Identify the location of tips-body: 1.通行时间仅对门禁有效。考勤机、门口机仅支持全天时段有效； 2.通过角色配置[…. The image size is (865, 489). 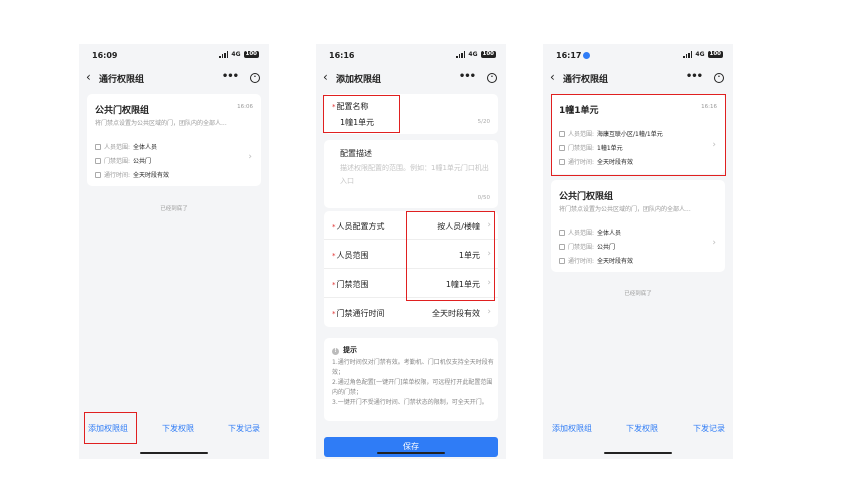
(413, 383).